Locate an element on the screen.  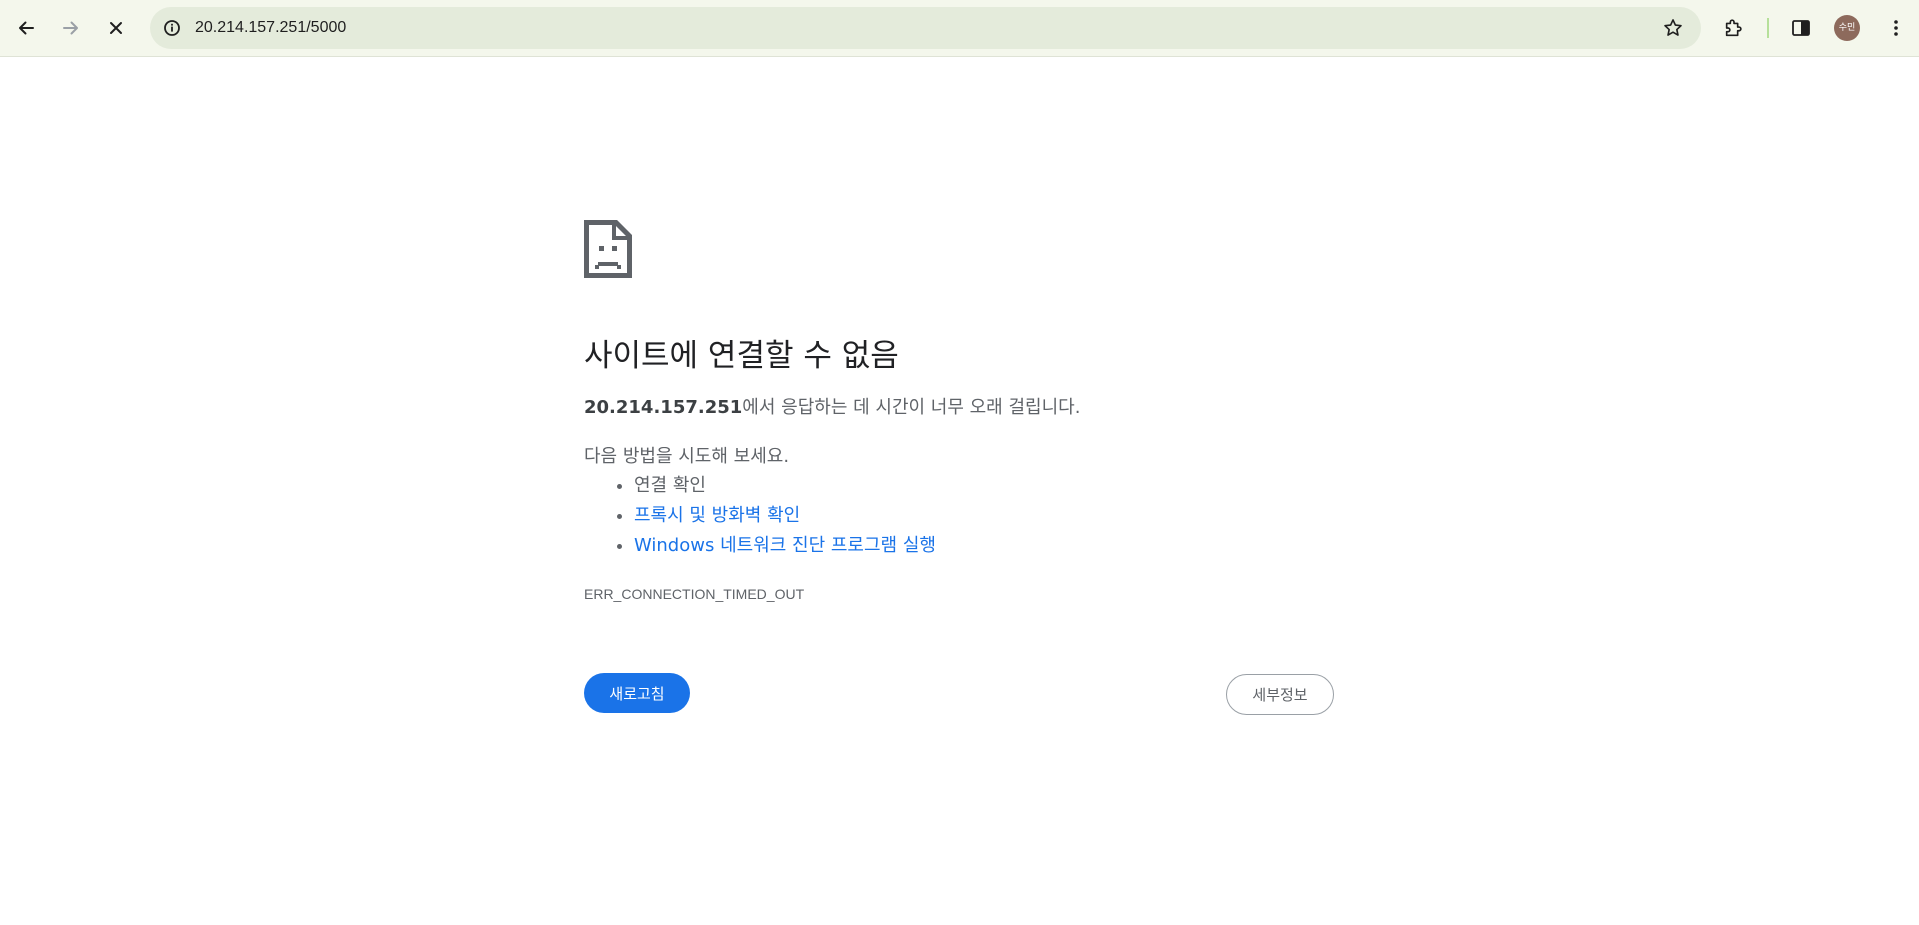
suggestion-item: 연결 확인 is located at coordinates (785, 486).